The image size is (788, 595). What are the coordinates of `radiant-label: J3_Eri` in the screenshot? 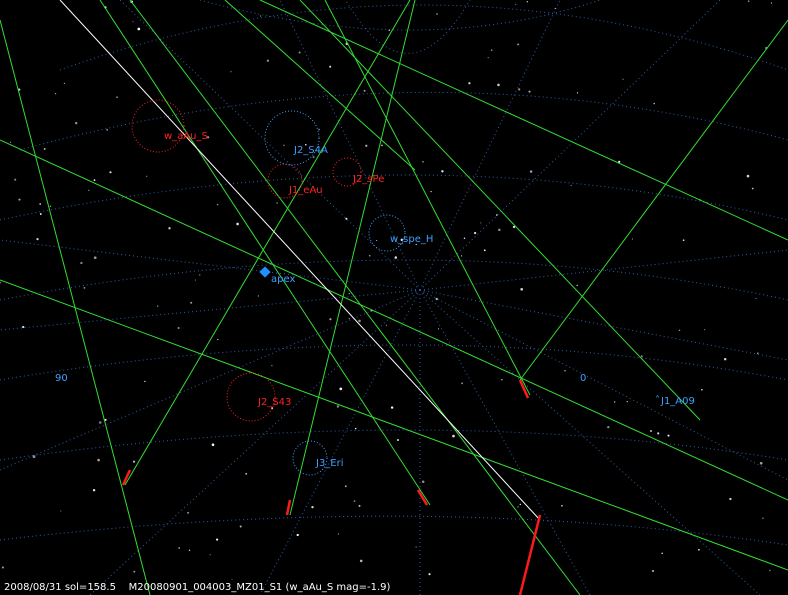 It's located at (329, 463).